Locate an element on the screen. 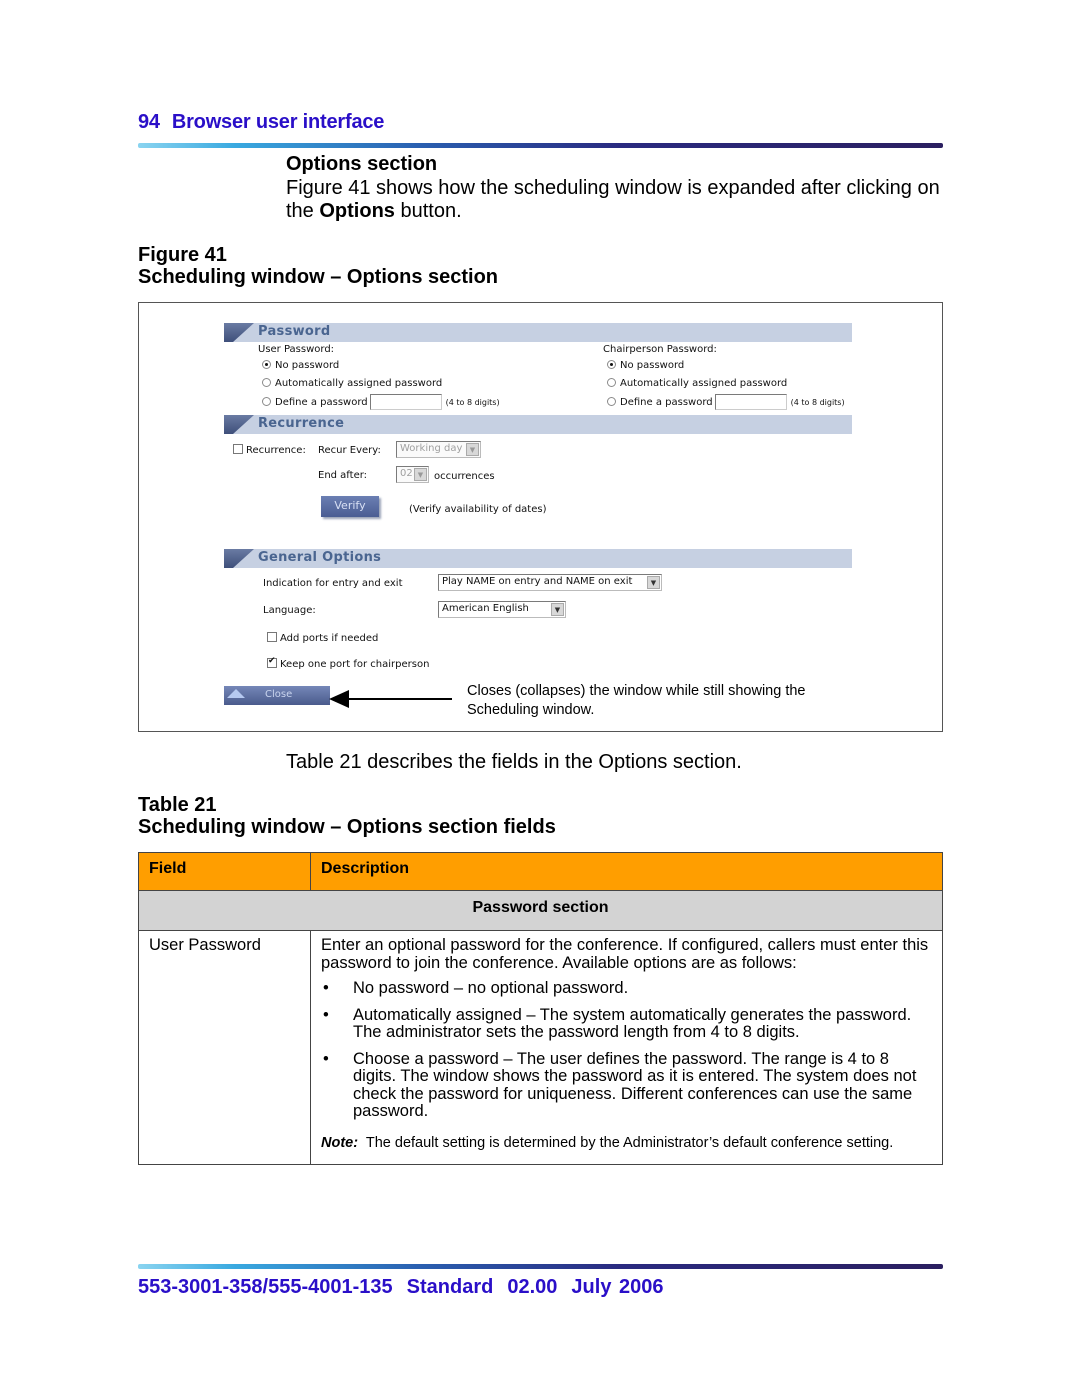 The image size is (1080, 1397). language-label: Language: is located at coordinates (289, 610).